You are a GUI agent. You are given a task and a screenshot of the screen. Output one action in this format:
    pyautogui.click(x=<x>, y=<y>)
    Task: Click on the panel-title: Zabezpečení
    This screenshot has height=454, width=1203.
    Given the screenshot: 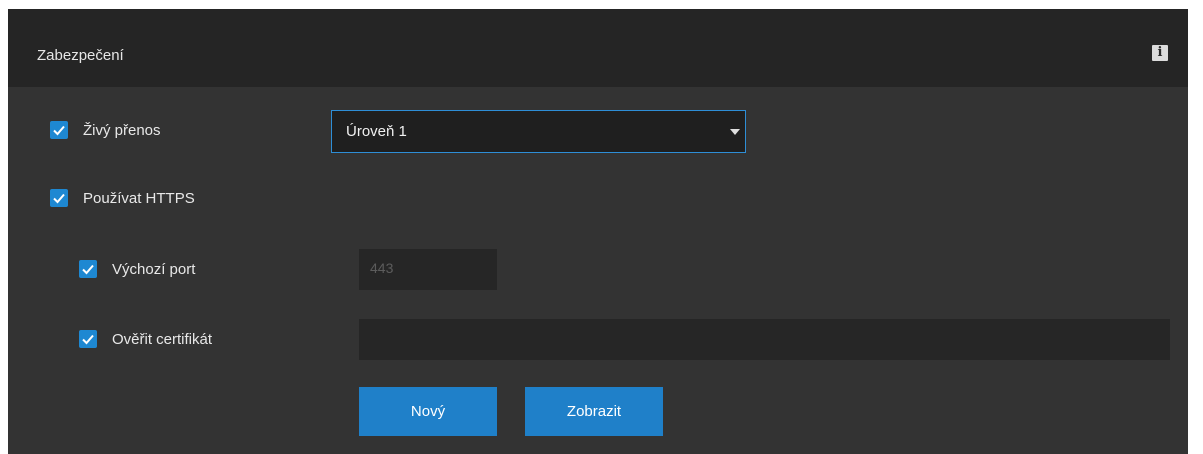 What is the action you would take?
    pyautogui.click(x=80, y=55)
    